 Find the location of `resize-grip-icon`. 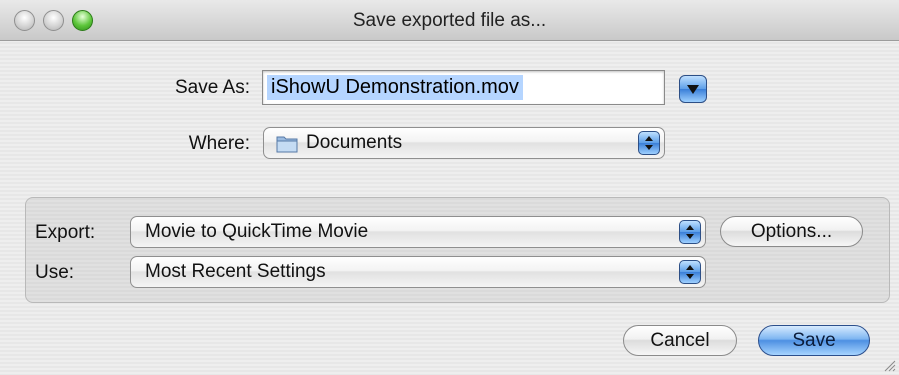

resize-grip-icon is located at coordinates (889, 365).